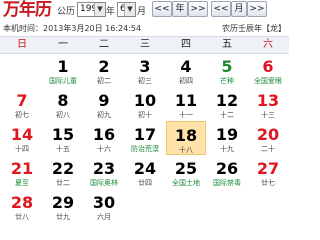 The height and width of the screenshot is (240, 320). Describe the element at coordinates (227, 66) in the screenshot. I see `day-number: 5` at that location.